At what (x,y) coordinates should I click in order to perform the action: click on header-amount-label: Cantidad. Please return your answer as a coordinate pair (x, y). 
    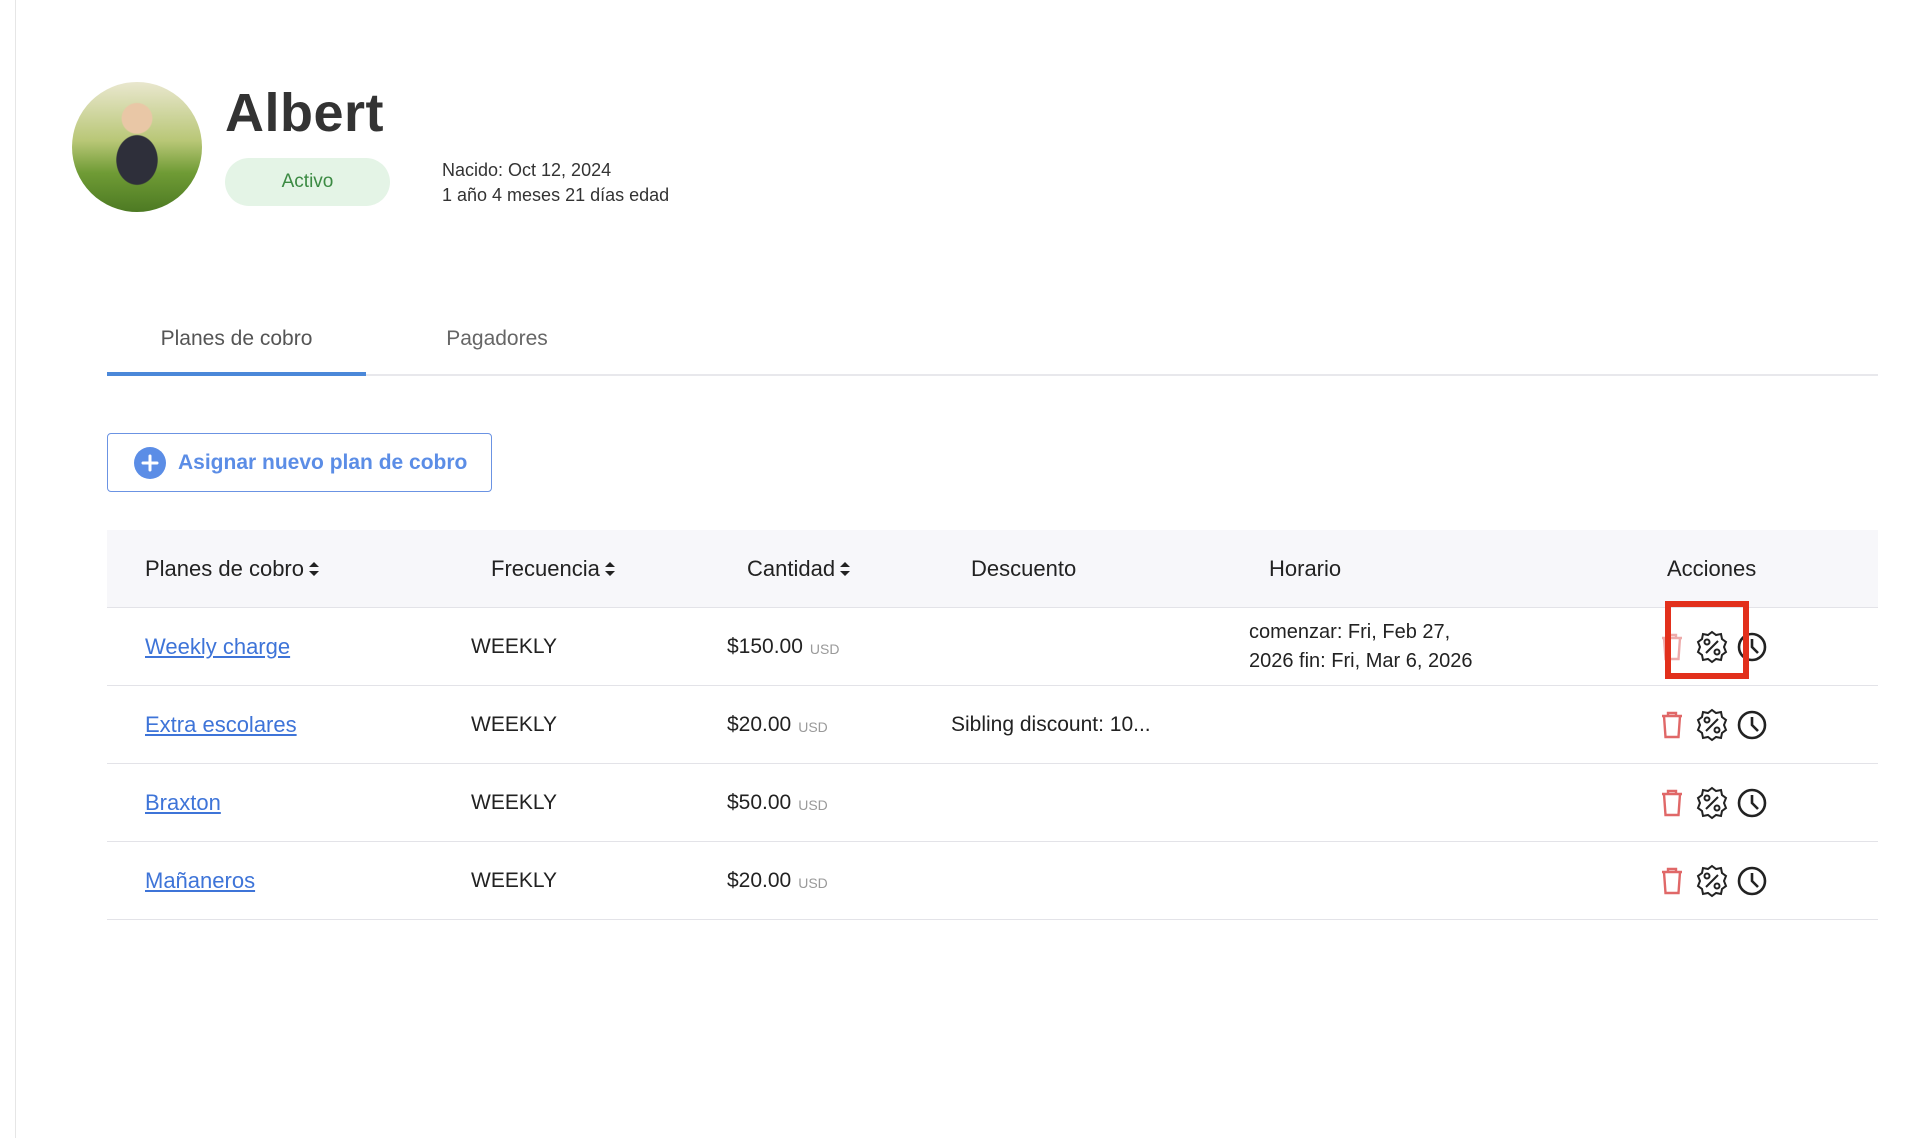
    Looking at the image, I should click on (791, 568).